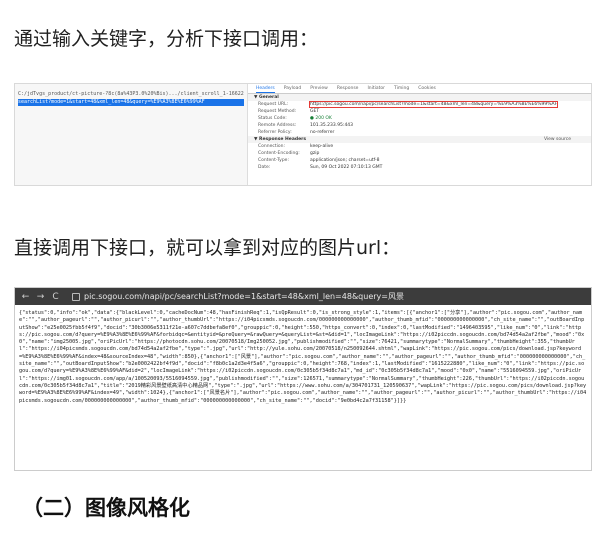 The width and height of the screenshot is (602, 541). I want to click on intro-paragraph: 通过输入关键字，分析下接口调用：, so click(166, 39).